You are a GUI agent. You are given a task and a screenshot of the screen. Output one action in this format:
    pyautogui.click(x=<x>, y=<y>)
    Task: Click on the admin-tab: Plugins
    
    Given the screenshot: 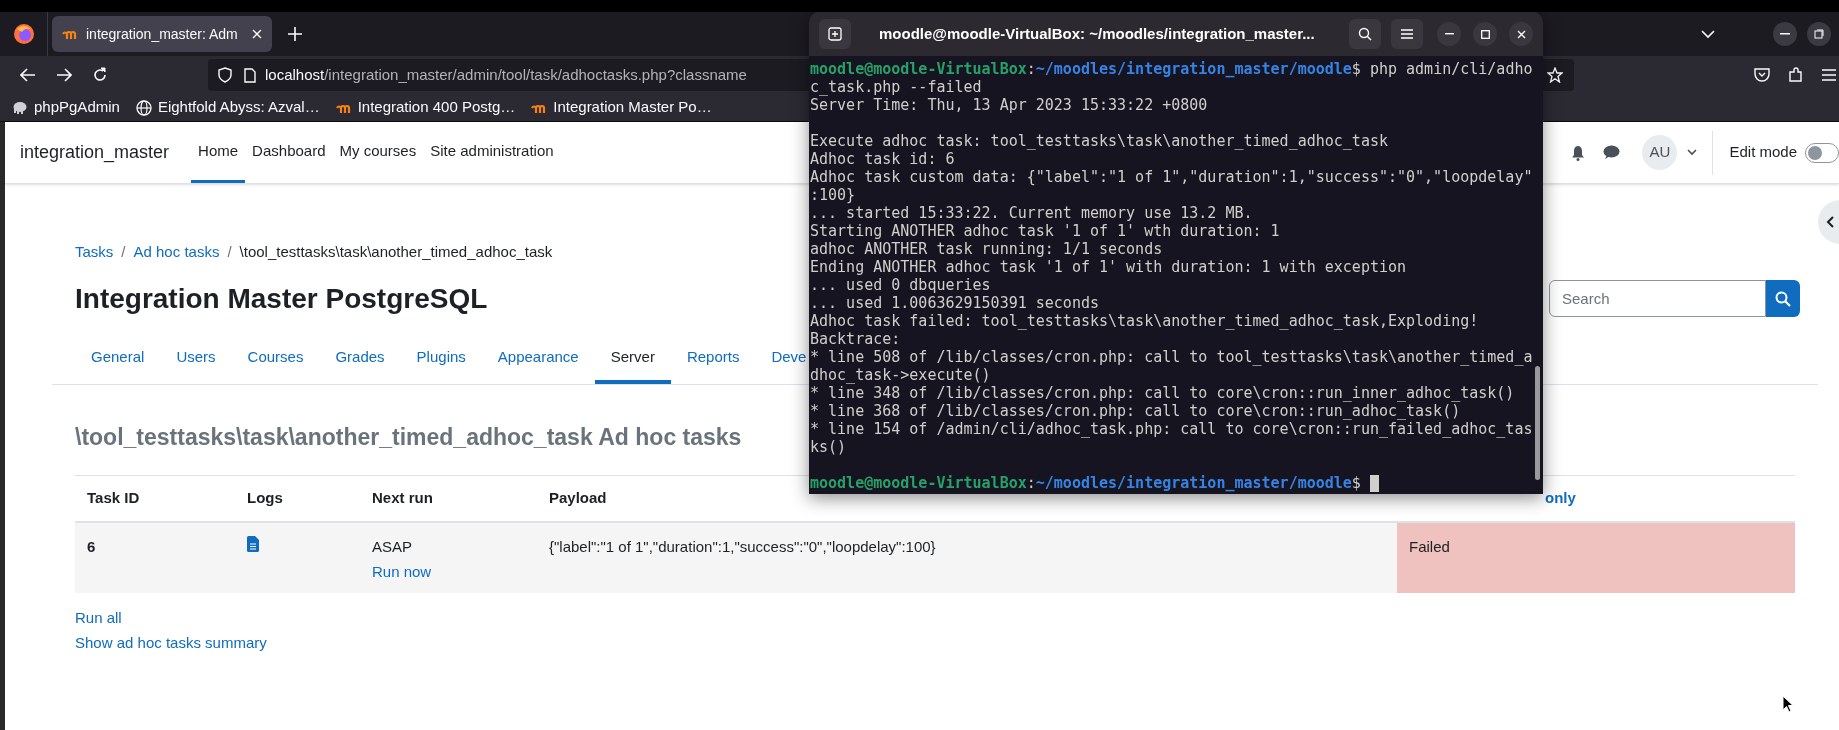 What is the action you would take?
    pyautogui.click(x=441, y=358)
    